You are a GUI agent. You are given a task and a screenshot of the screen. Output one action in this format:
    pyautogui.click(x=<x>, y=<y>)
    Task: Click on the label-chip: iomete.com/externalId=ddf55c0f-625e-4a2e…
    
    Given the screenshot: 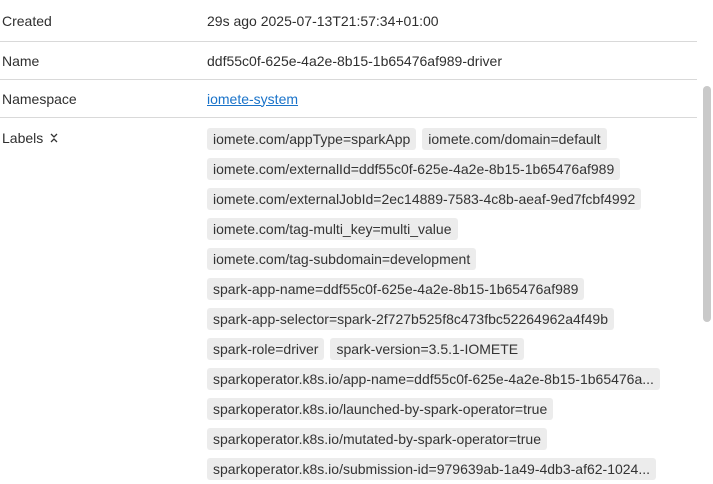 What is the action you would take?
    pyautogui.click(x=414, y=169)
    